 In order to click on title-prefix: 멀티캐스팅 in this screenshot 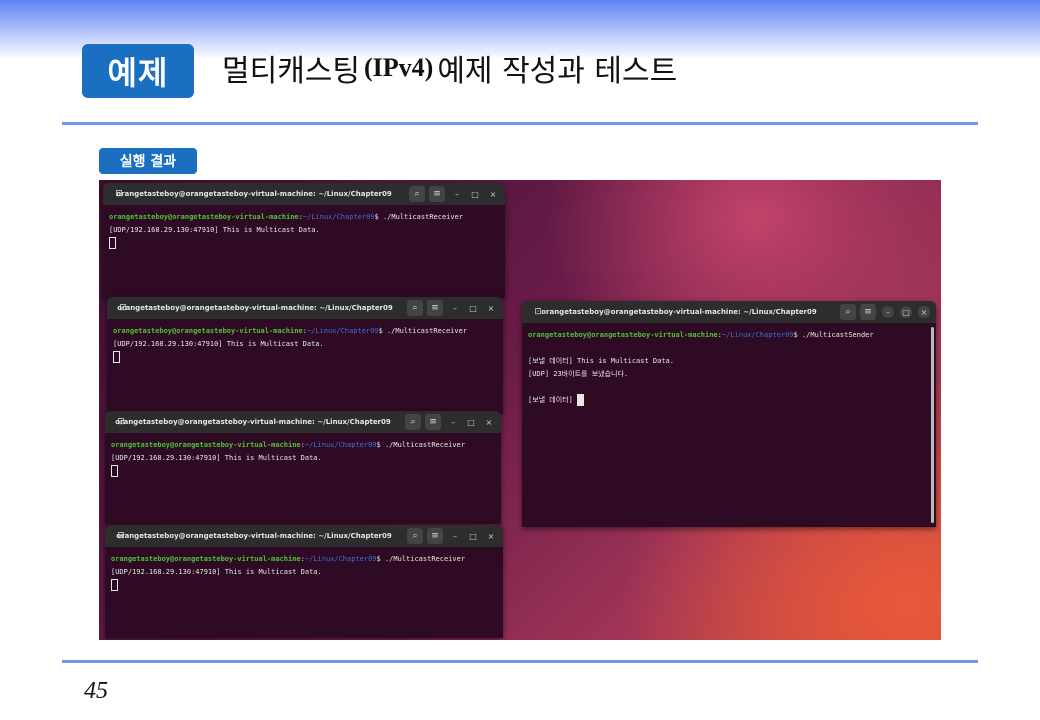, I will do `click(291, 71)`.